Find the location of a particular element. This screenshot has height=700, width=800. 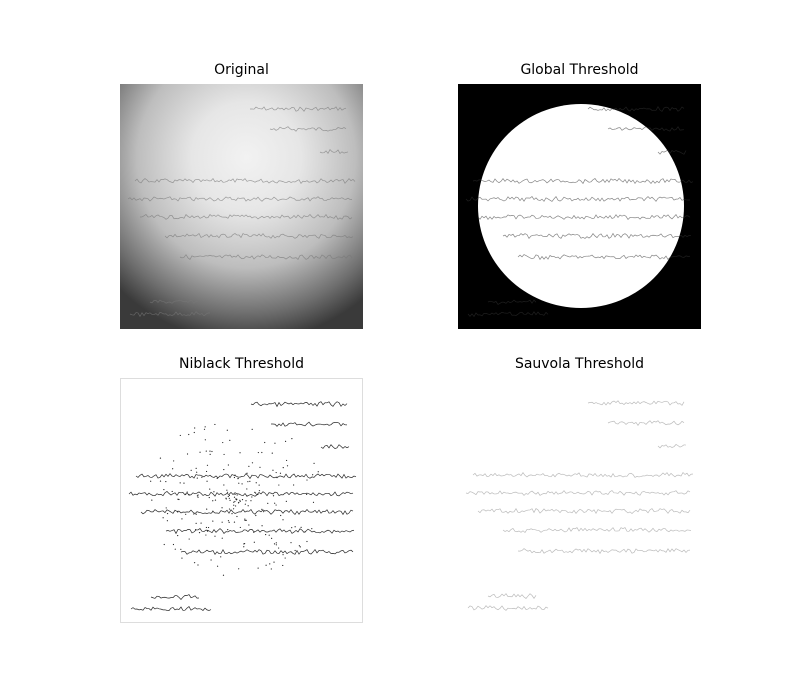

title-niblack-threshold: Niblack Threshold is located at coordinates (241, 364).